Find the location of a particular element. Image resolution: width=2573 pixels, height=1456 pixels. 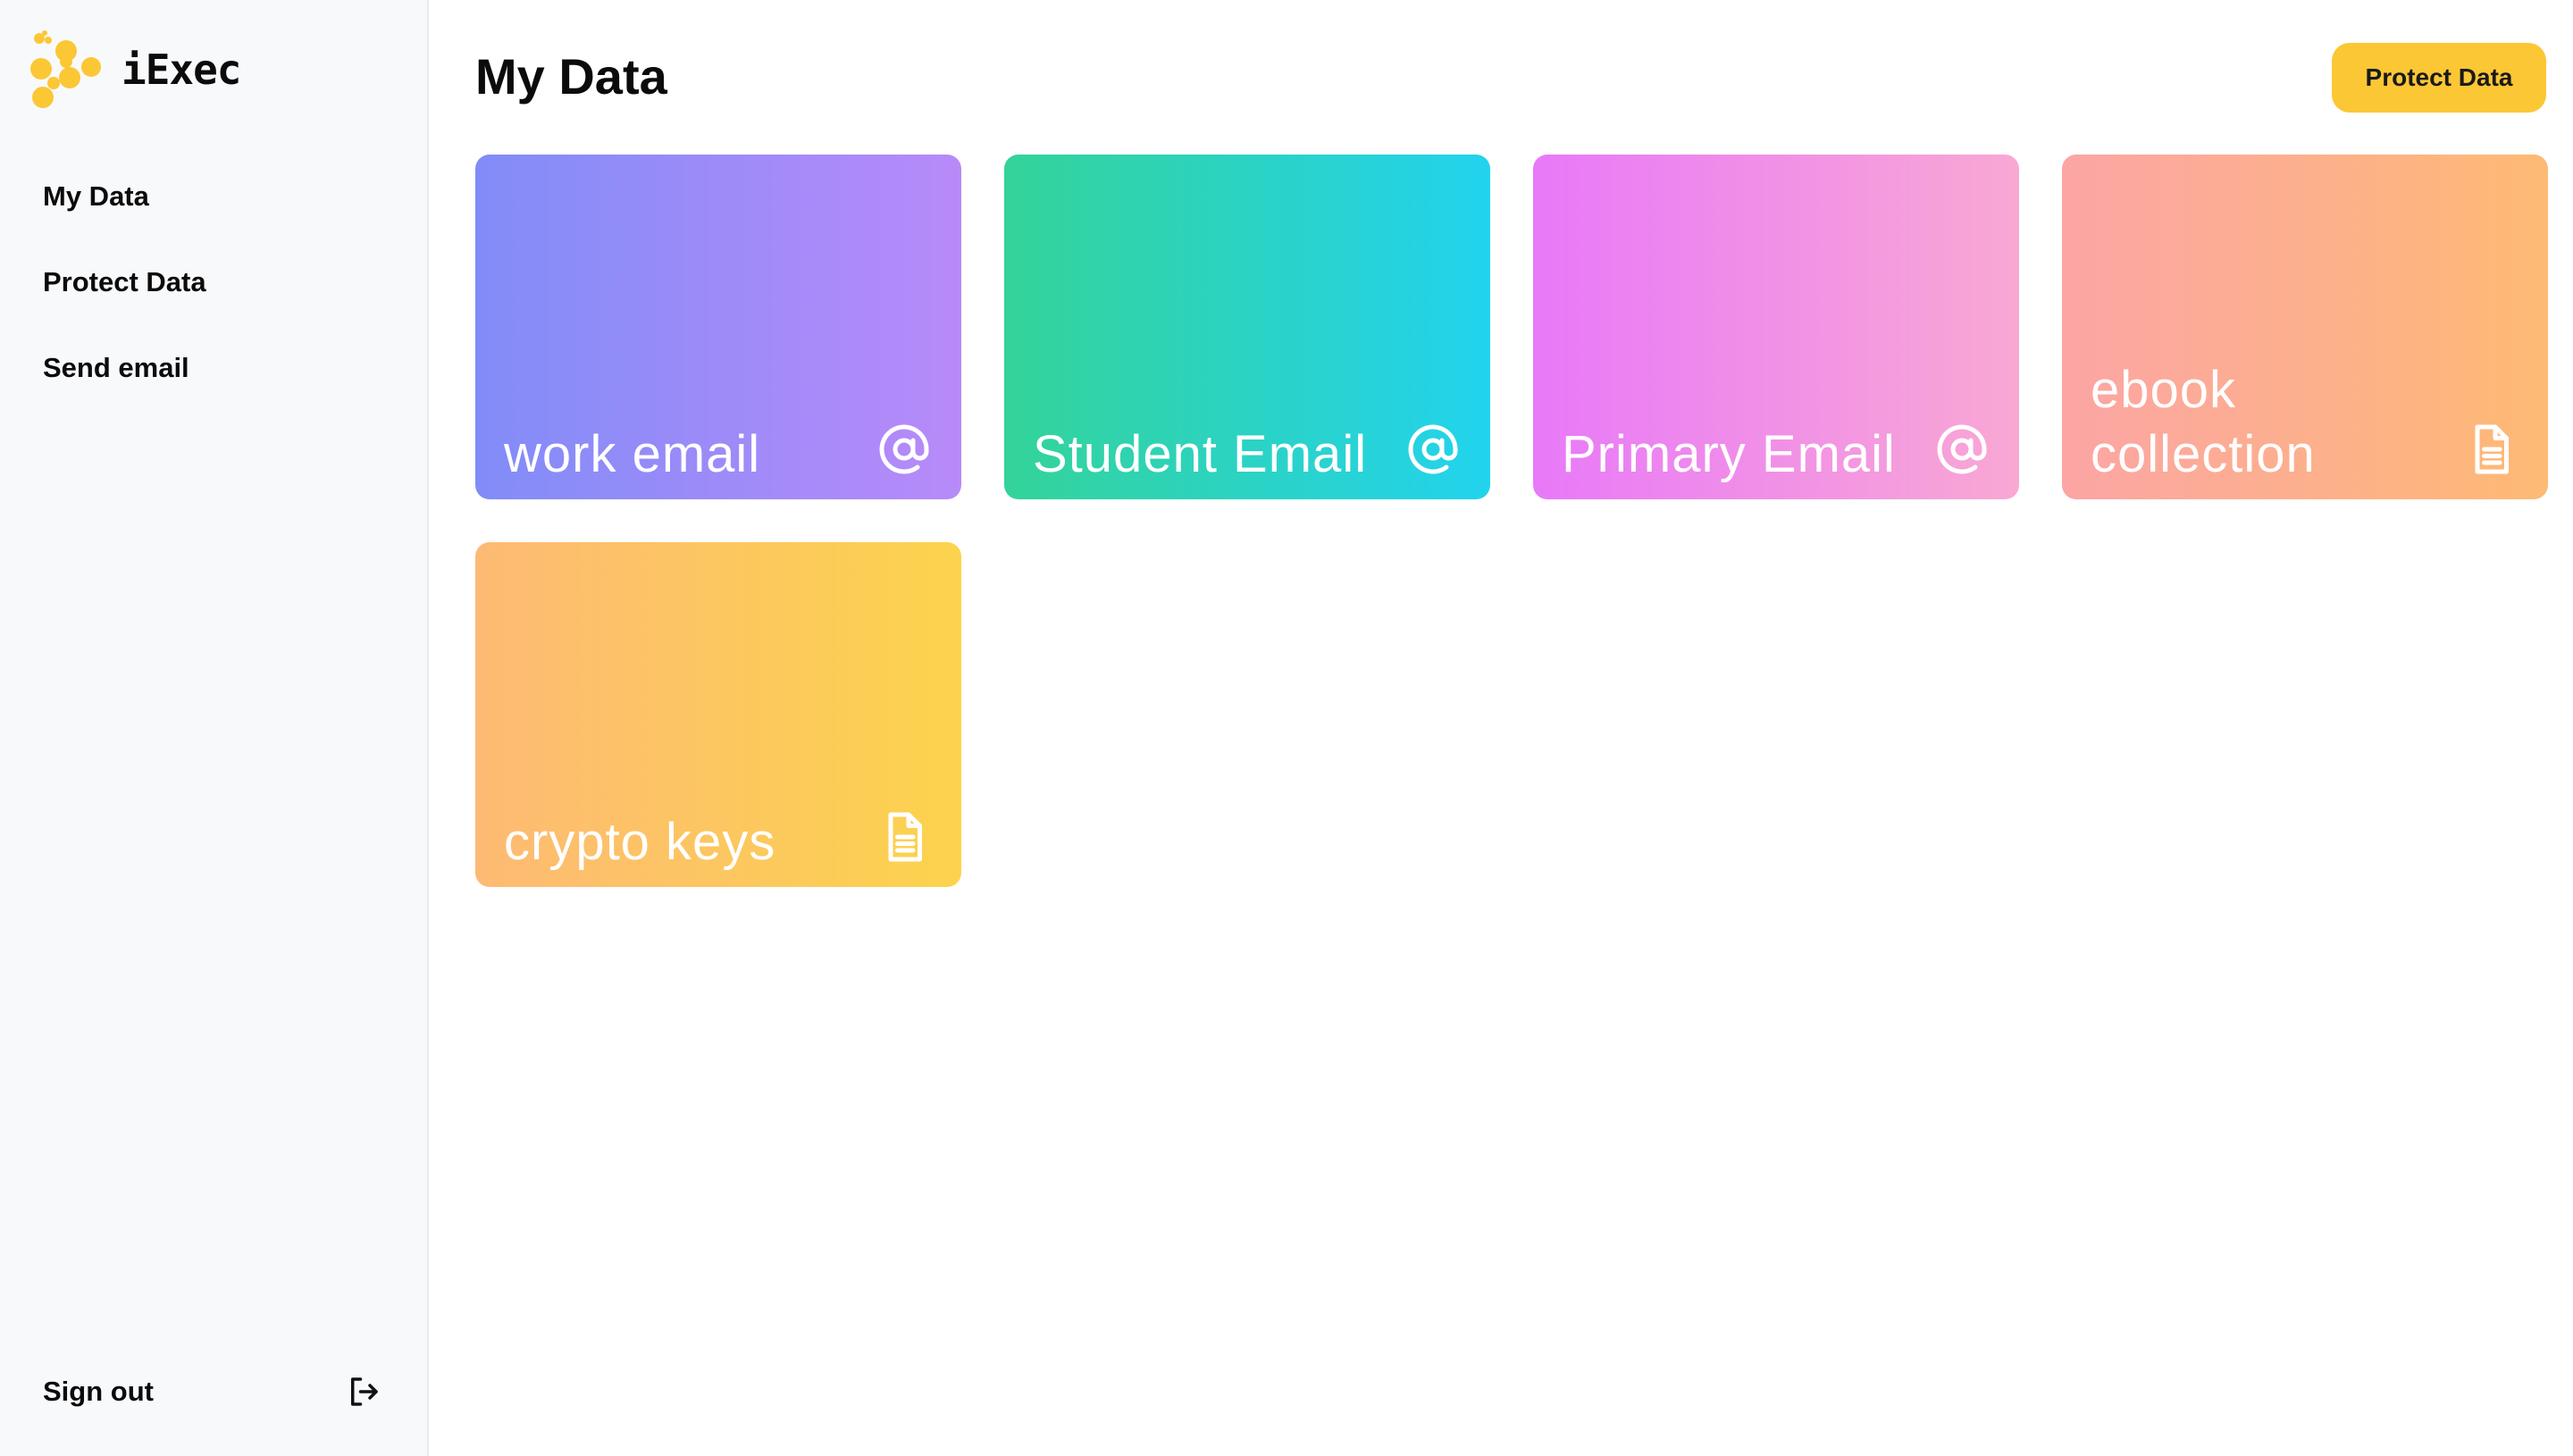

brand-name: iExec is located at coordinates (181, 70).